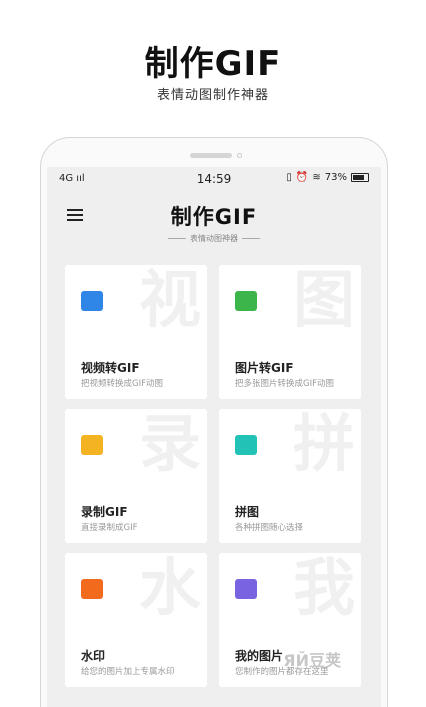  I want to click on card-bg-char: 录, so click(169, 444).